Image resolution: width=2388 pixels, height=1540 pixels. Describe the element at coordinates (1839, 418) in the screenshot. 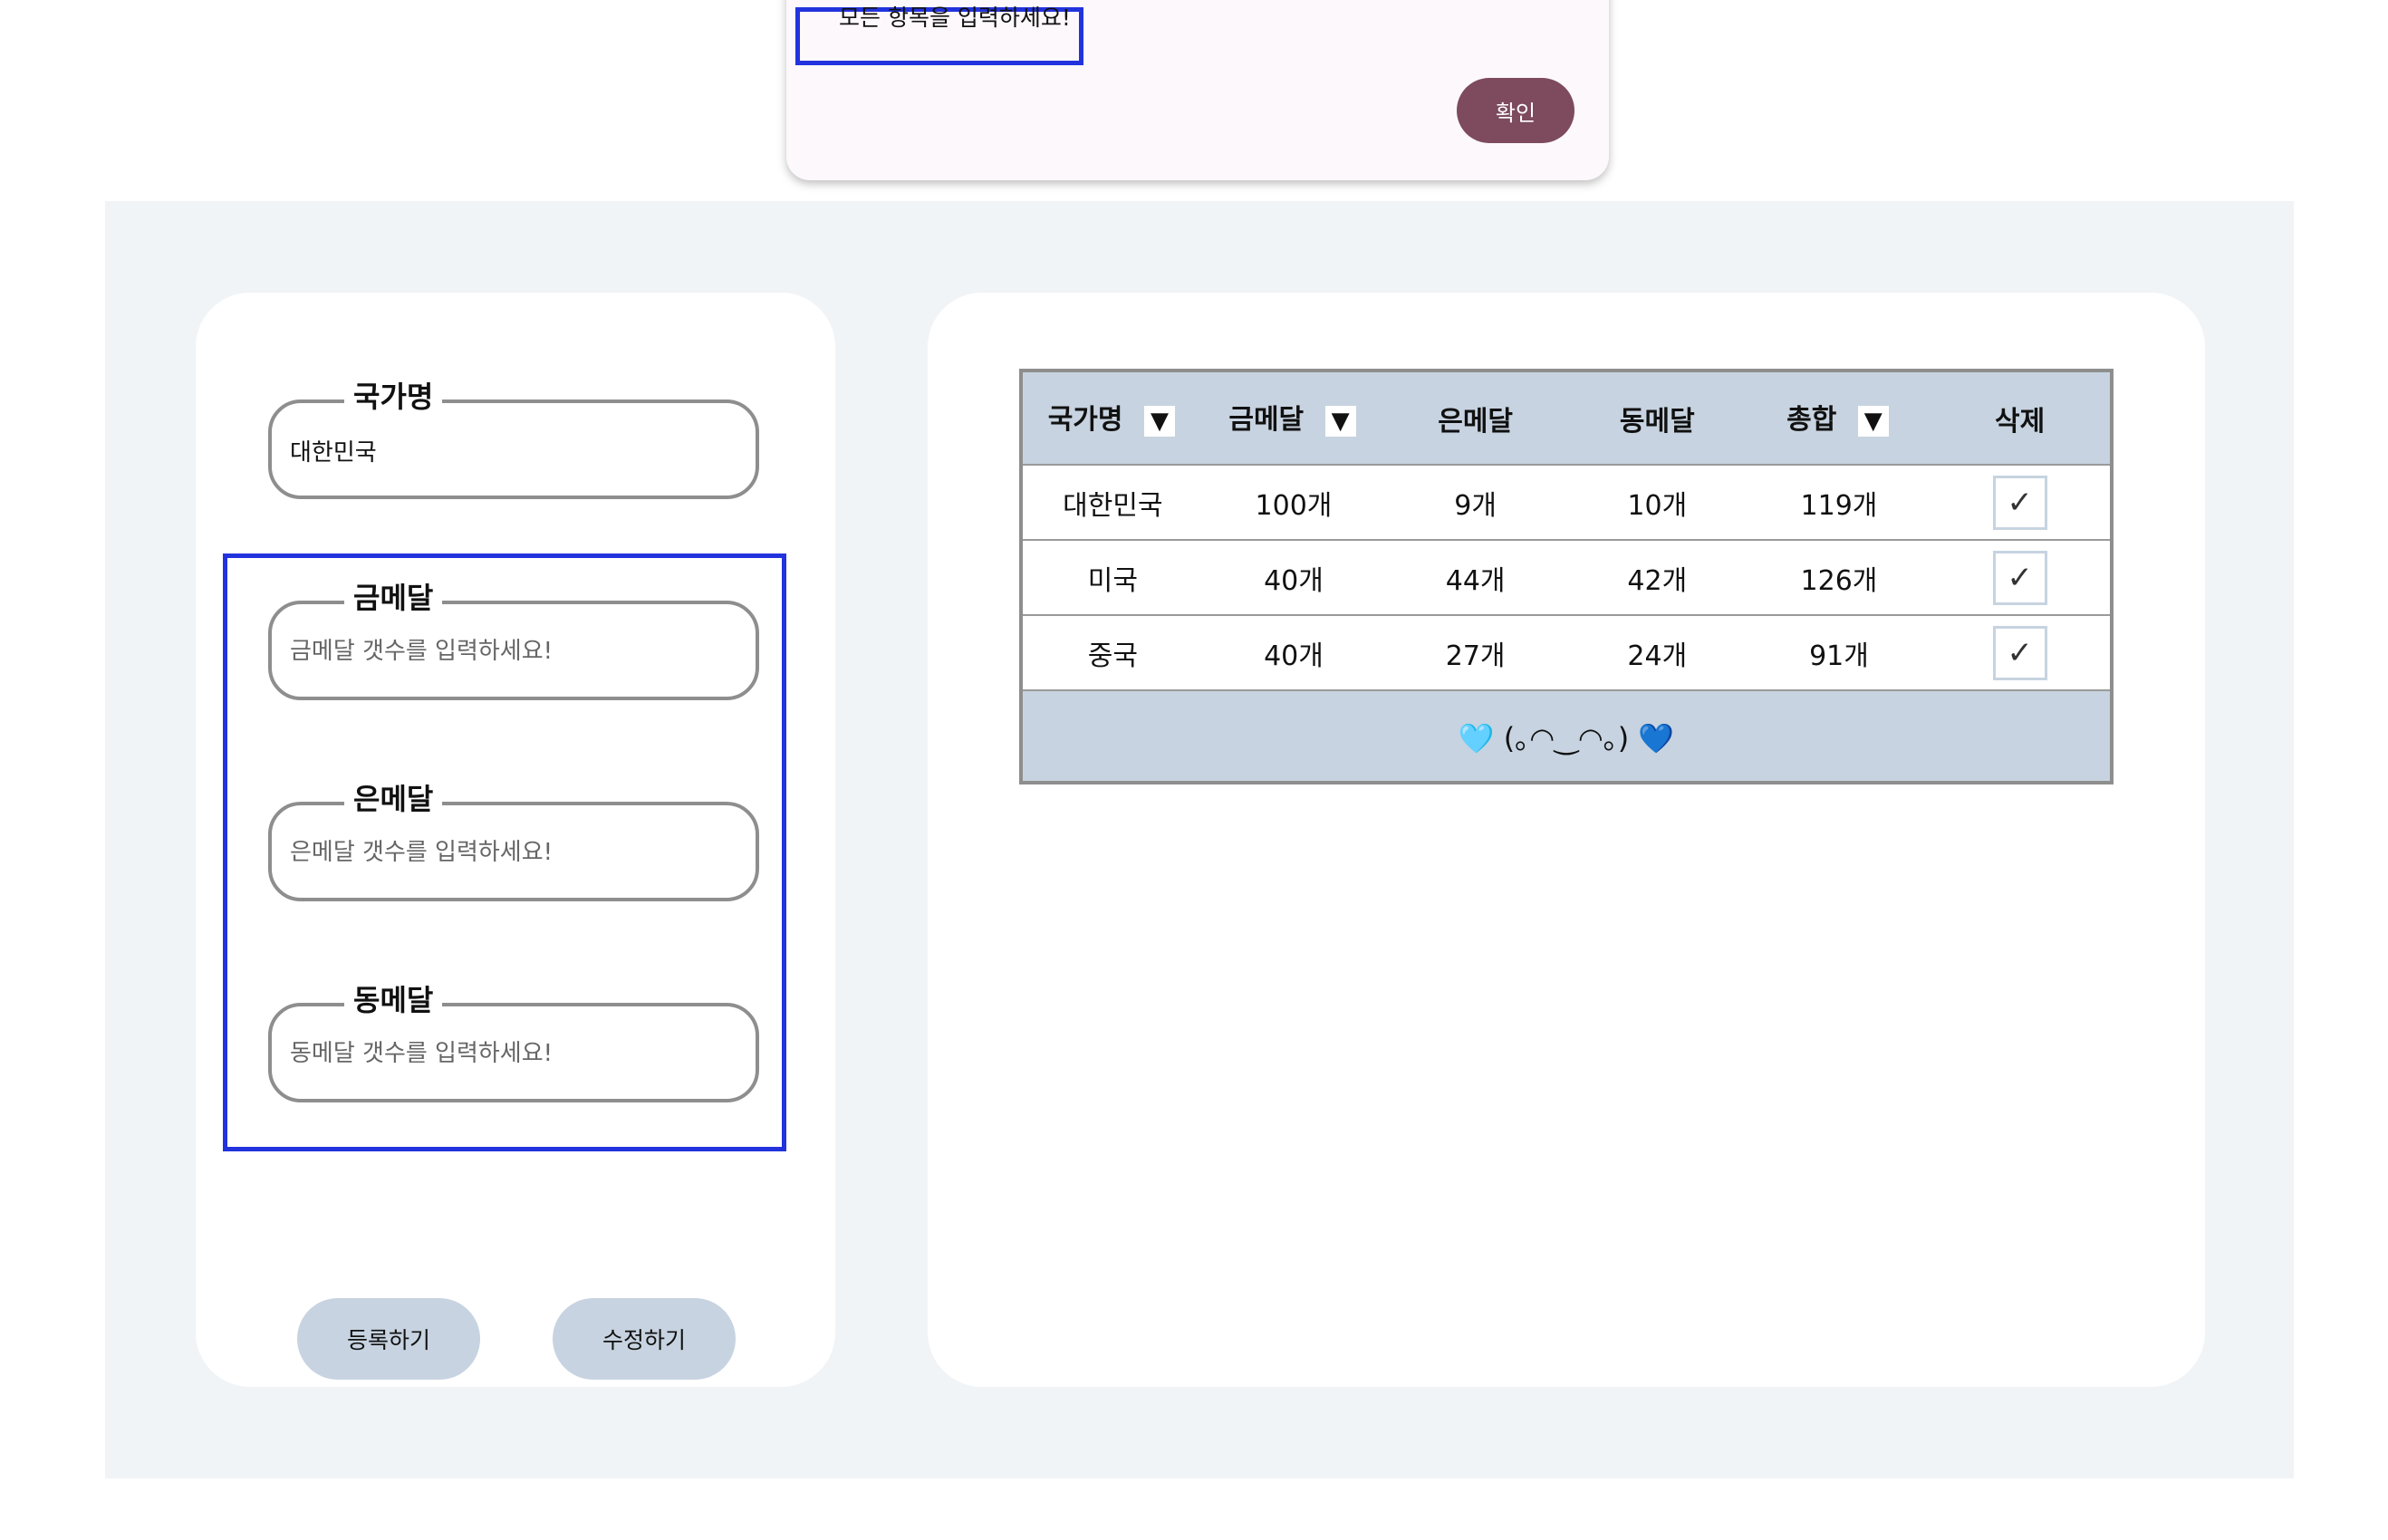

I see `header-total: 총합 ▼` at that location.